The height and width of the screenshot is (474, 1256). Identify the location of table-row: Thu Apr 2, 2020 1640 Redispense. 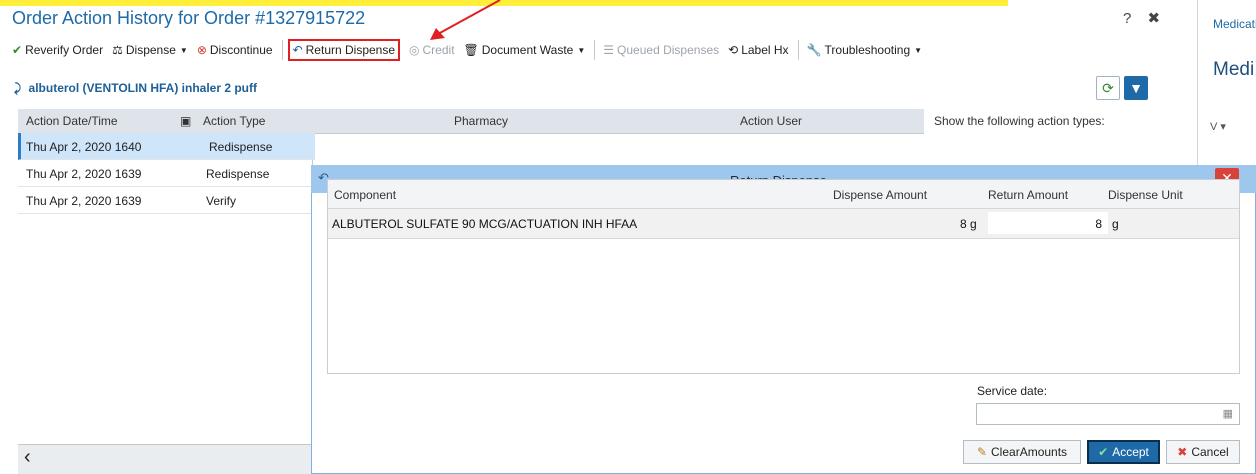
(166, 146).